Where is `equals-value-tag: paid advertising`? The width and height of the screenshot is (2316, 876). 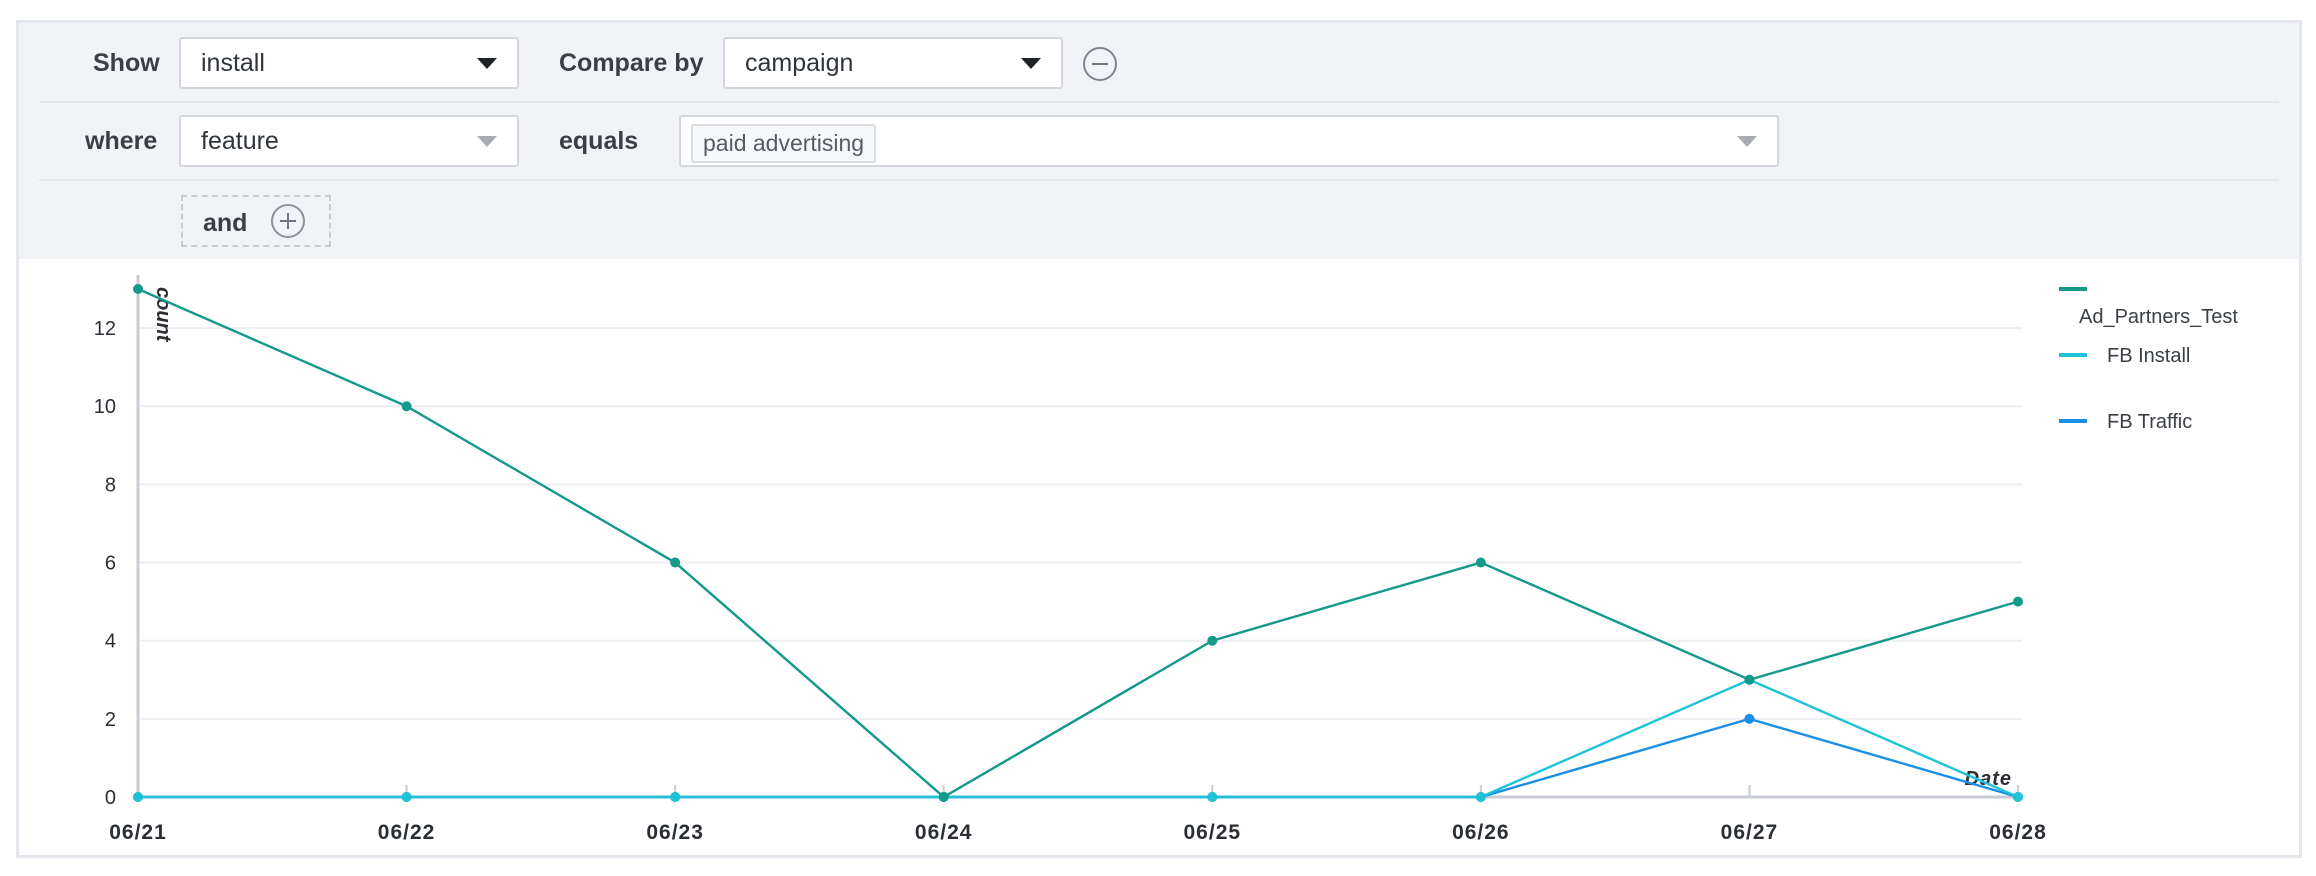 equals-value-tag: paid advertising is located at coordinates (784, 143).